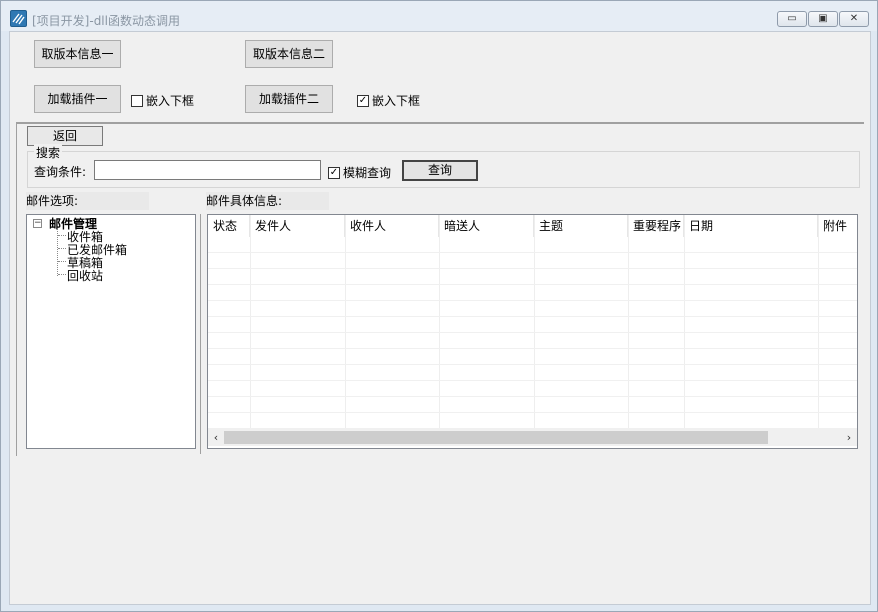 The height and width of the screenshot is (612, 878). Describe the element at coordinates (267, 201) in the screenshot. I see `mail-detail-label: 邮件具体信息:` at that location.